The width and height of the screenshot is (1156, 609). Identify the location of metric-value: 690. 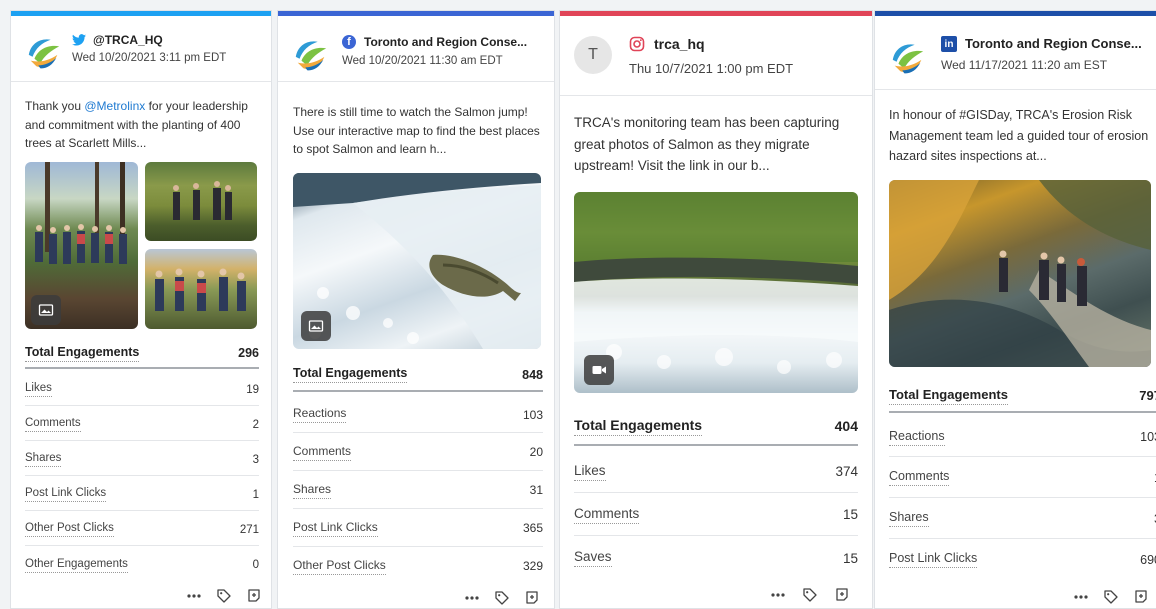
(1148, 559).